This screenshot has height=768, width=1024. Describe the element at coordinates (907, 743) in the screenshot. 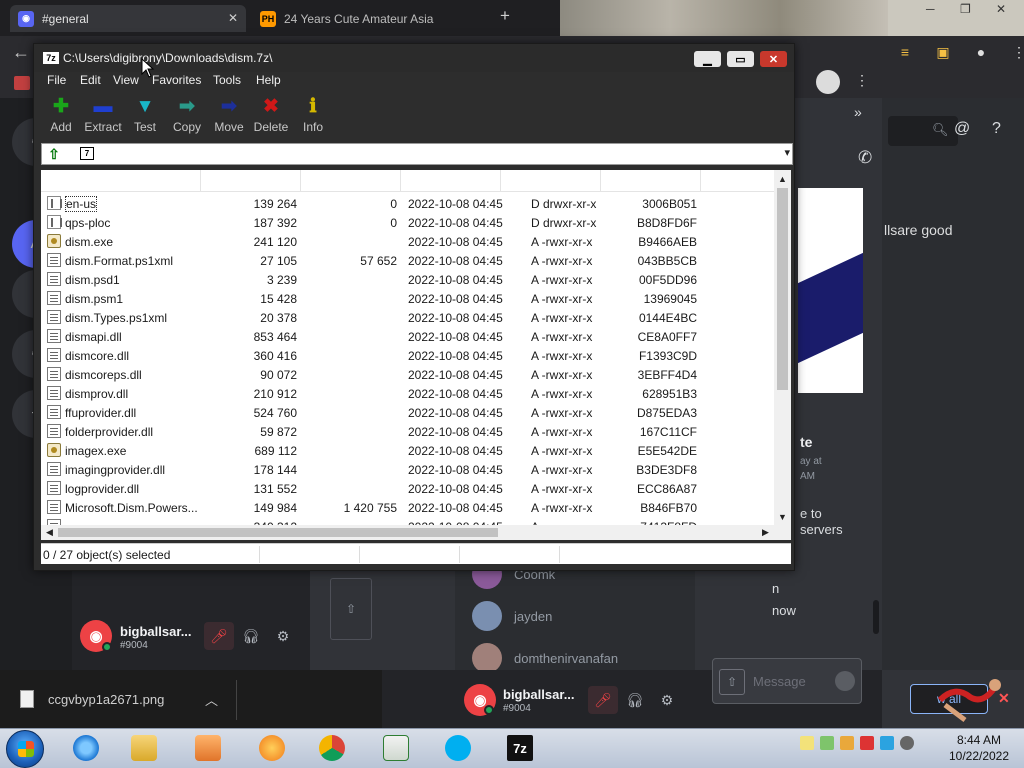

I see `volume-icon` at that location.